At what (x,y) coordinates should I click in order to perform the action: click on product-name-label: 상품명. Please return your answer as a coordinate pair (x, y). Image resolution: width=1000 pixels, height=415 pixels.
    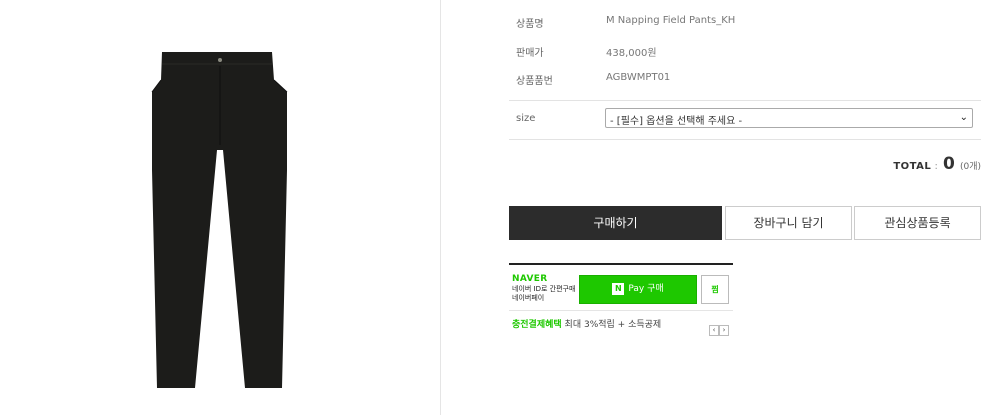
    Looking at the image, I should click on (530, 24).